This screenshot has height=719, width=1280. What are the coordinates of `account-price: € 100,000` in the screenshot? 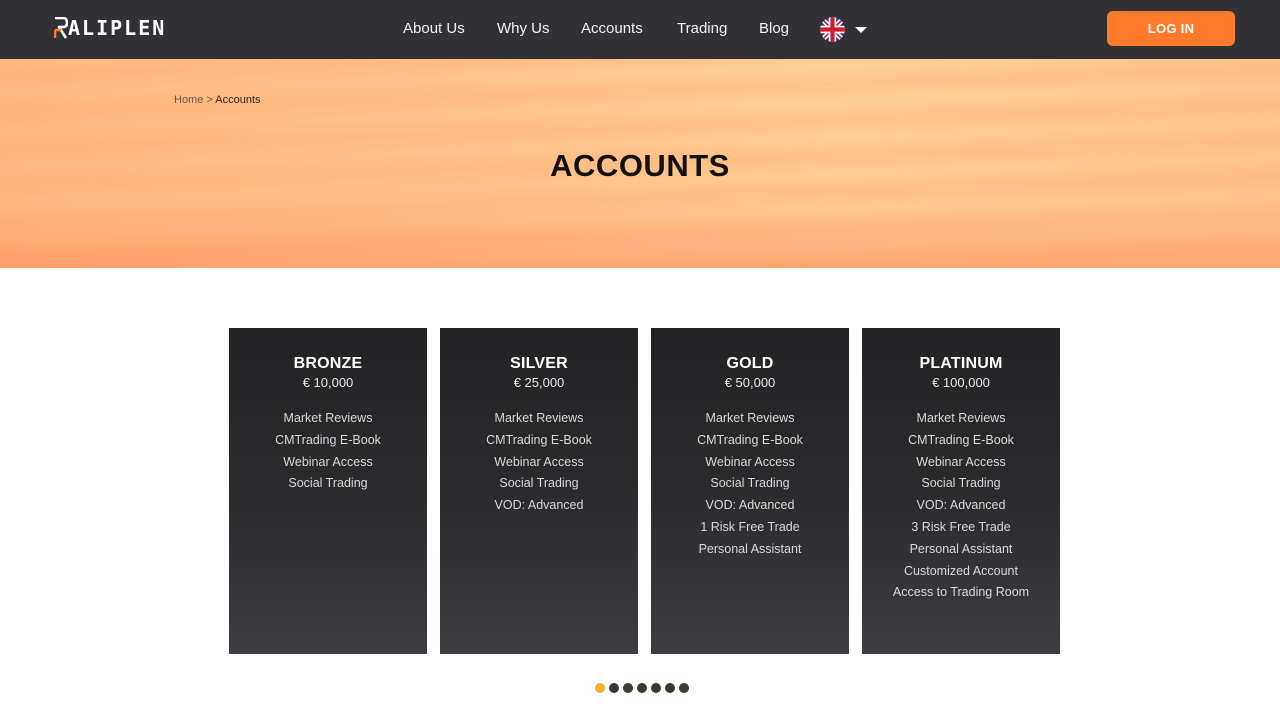 It's located at (961, 382).